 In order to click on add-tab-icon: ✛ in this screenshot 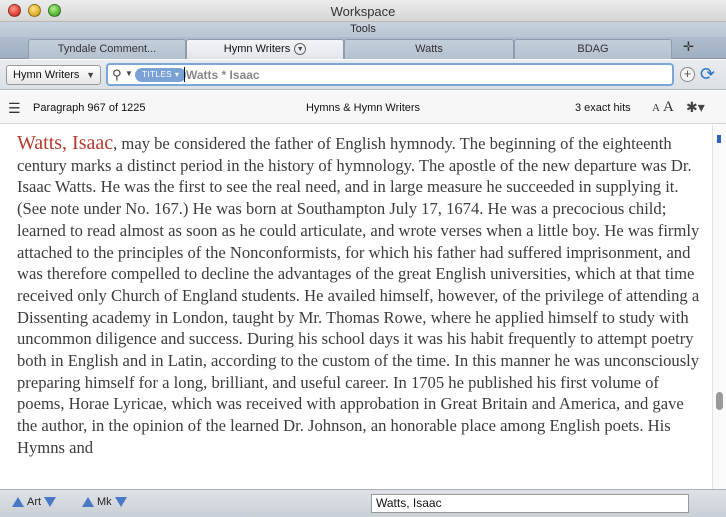, I will do `click(688, 47)`.